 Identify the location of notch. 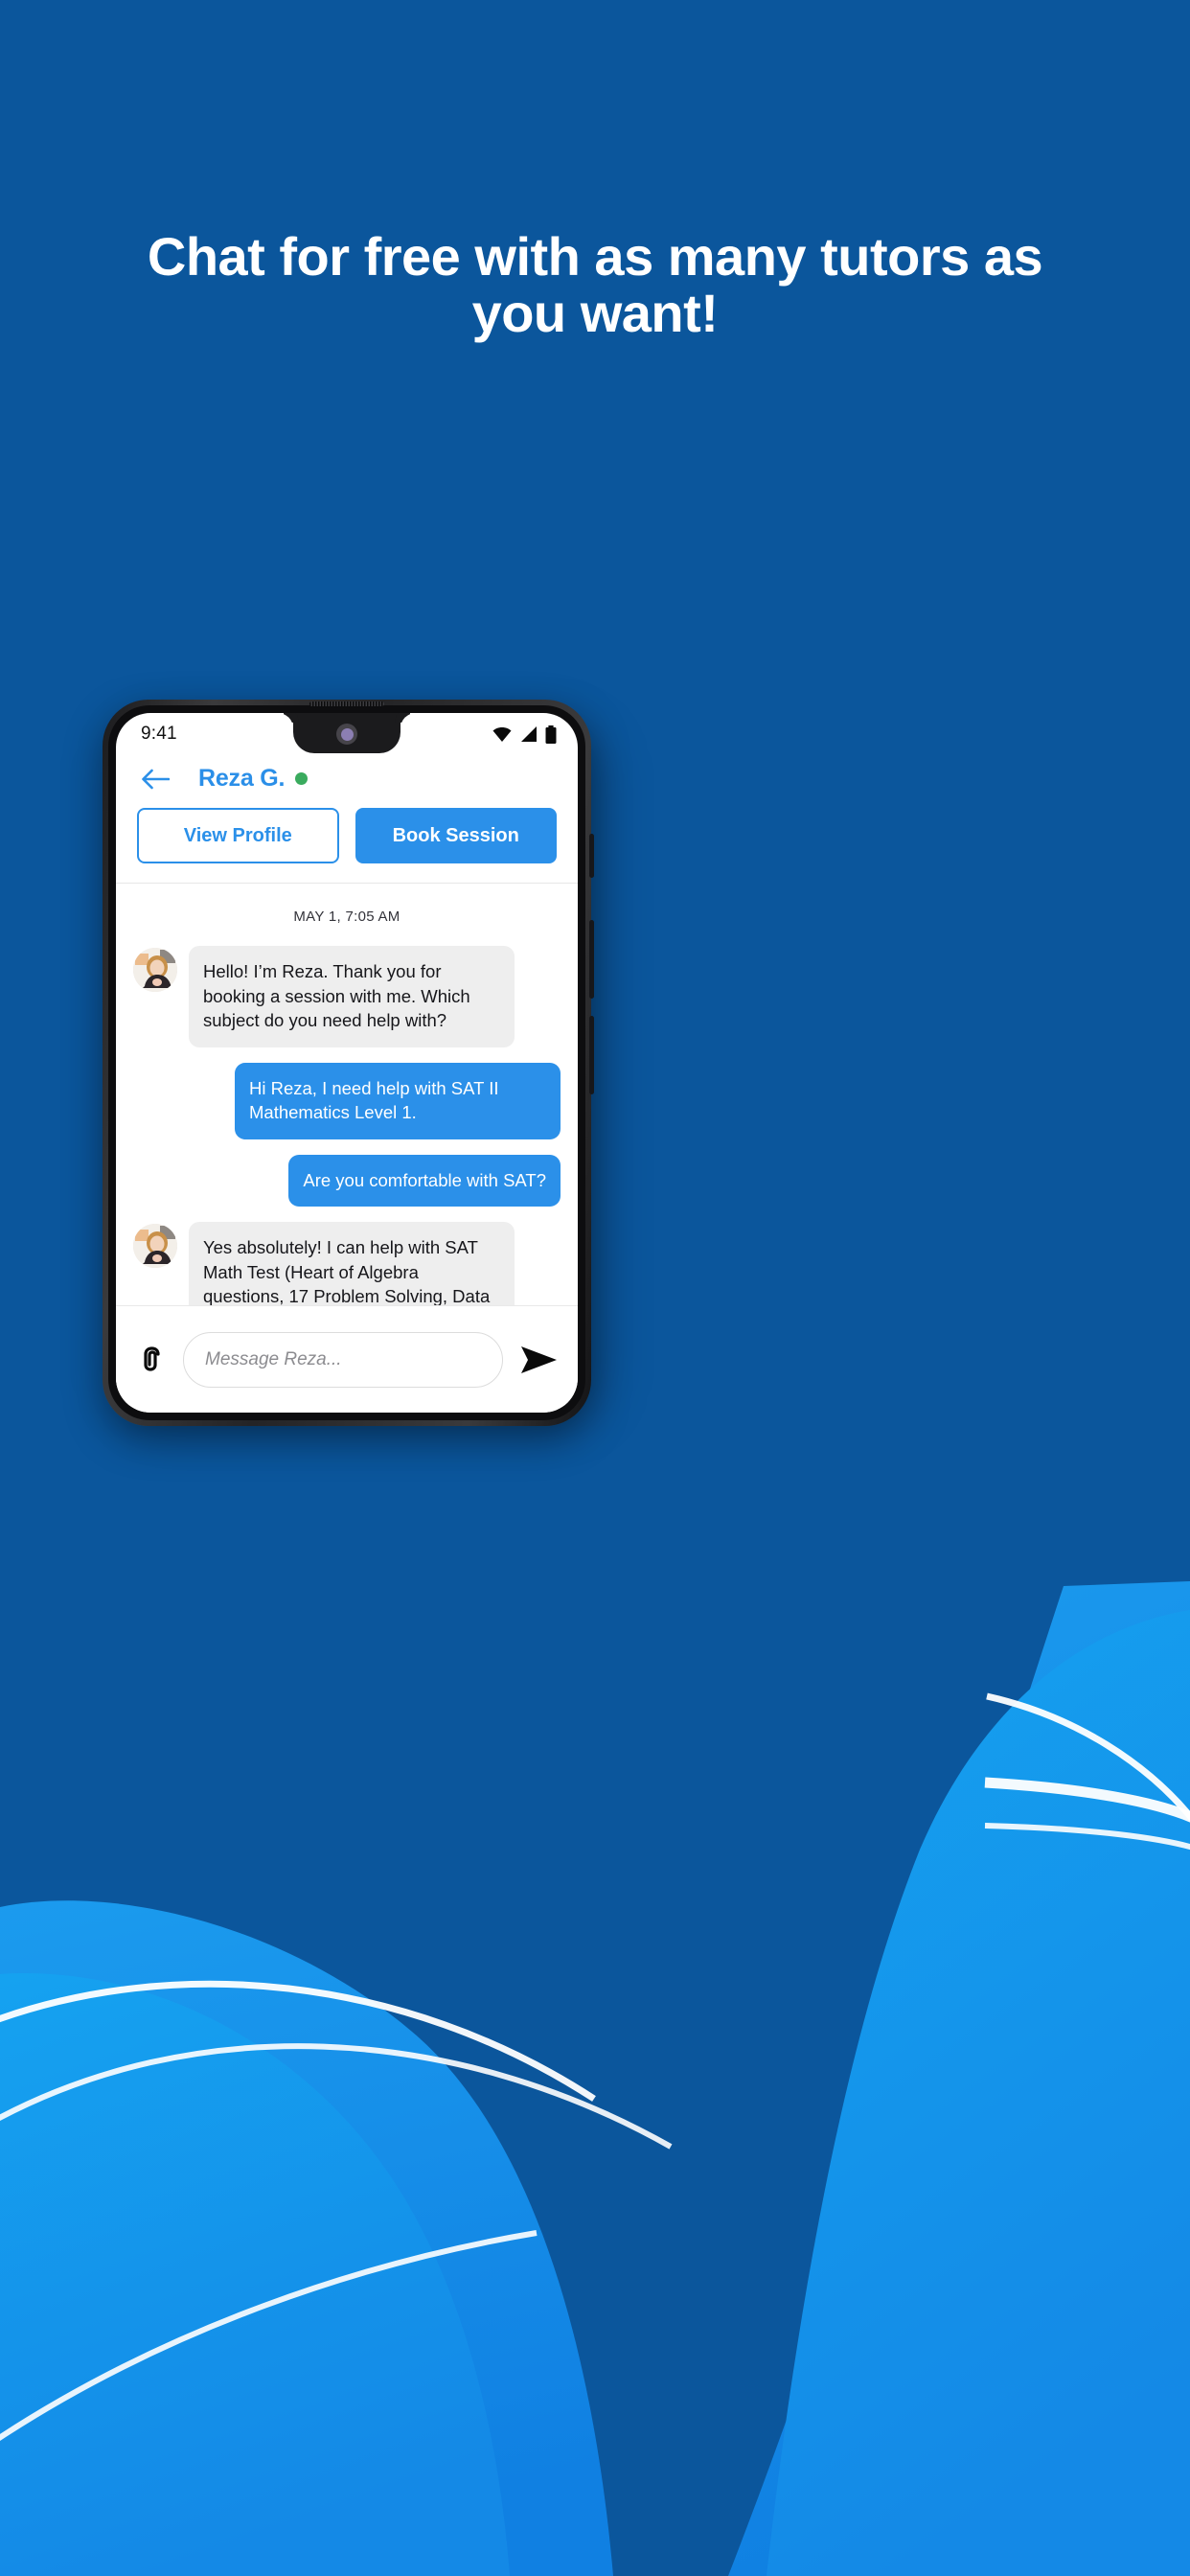
(347, 733).